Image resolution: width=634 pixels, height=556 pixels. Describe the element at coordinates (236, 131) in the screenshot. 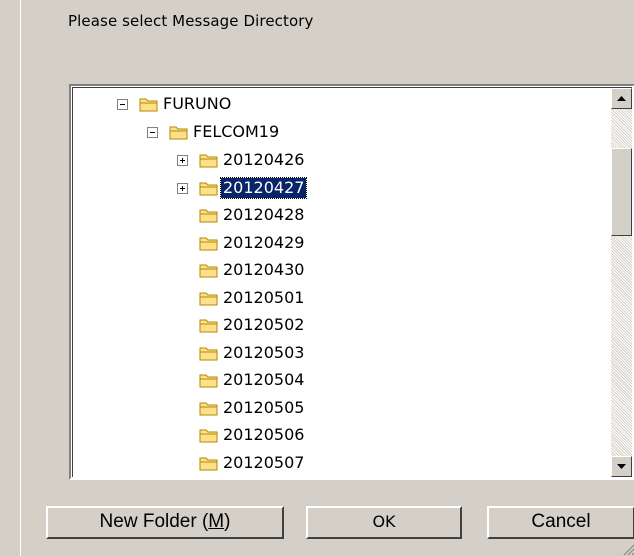

I see `tree-node-label: FELCOM19` at that location.